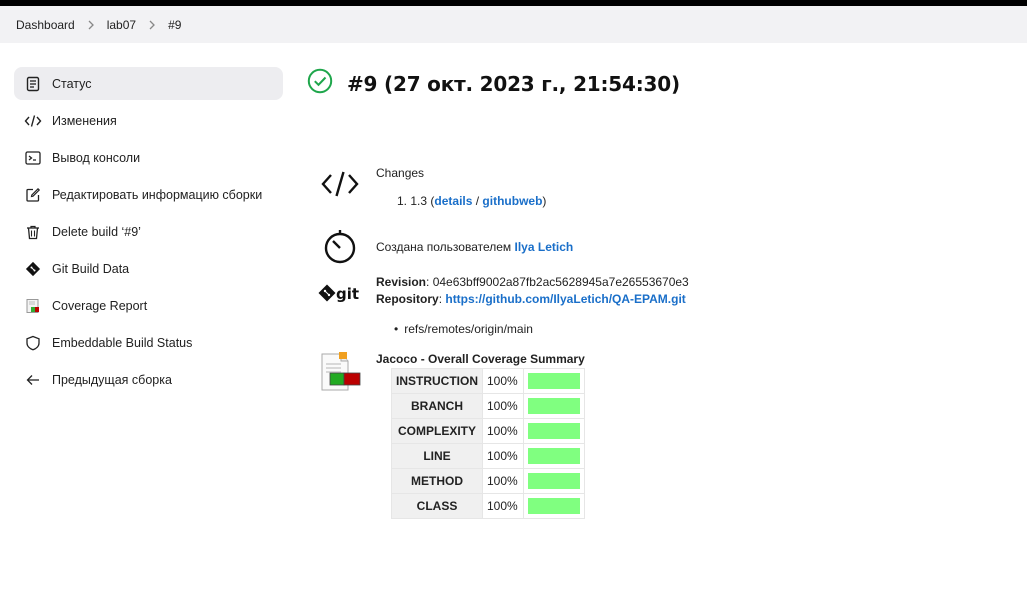  Describe the element at coordinates (513, 24) in the screenshot. I see `breadcrumb: Dashboard lab07 #9` at that location.